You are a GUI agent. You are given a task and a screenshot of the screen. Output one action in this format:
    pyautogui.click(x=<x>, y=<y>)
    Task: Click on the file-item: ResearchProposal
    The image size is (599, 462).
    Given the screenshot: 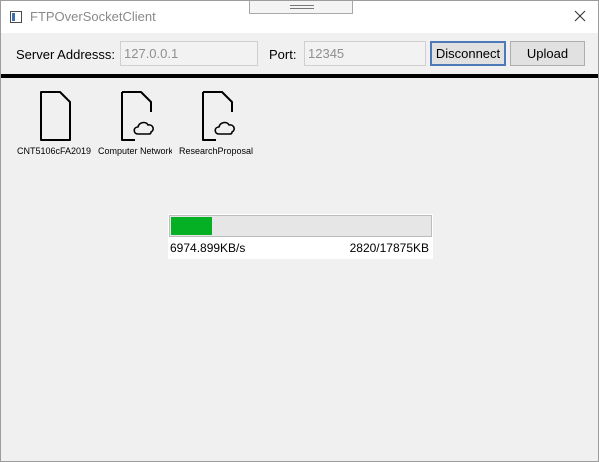 What is the action you would take?
    pyautogui.click(x=216, y=126)
    